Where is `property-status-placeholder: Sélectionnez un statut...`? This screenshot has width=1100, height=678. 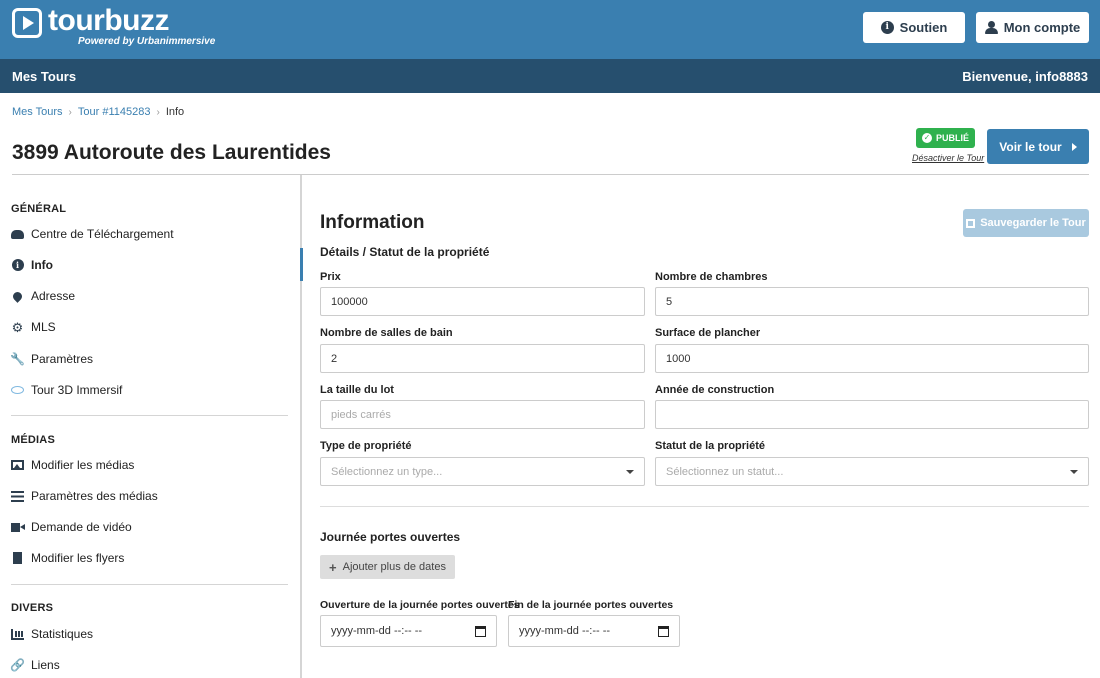 property-status-placeholder: Sélectionnez un statut... is located at coordinates (725, 471).